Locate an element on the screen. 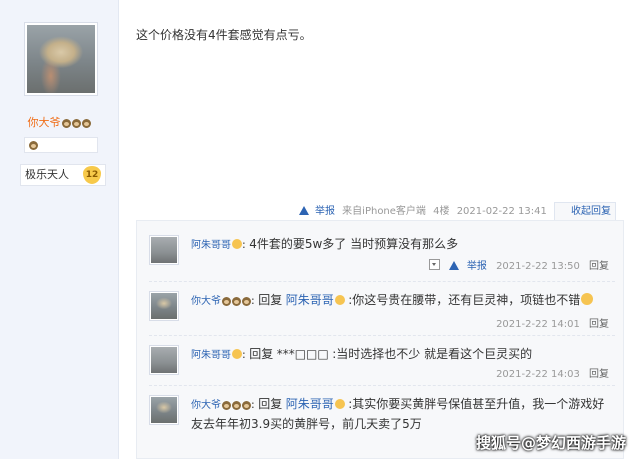 The width and height of the screenshot is (640, 459). reply-meta: 2021-2-22 14:03 回复 is located at coordinates (549, 372).